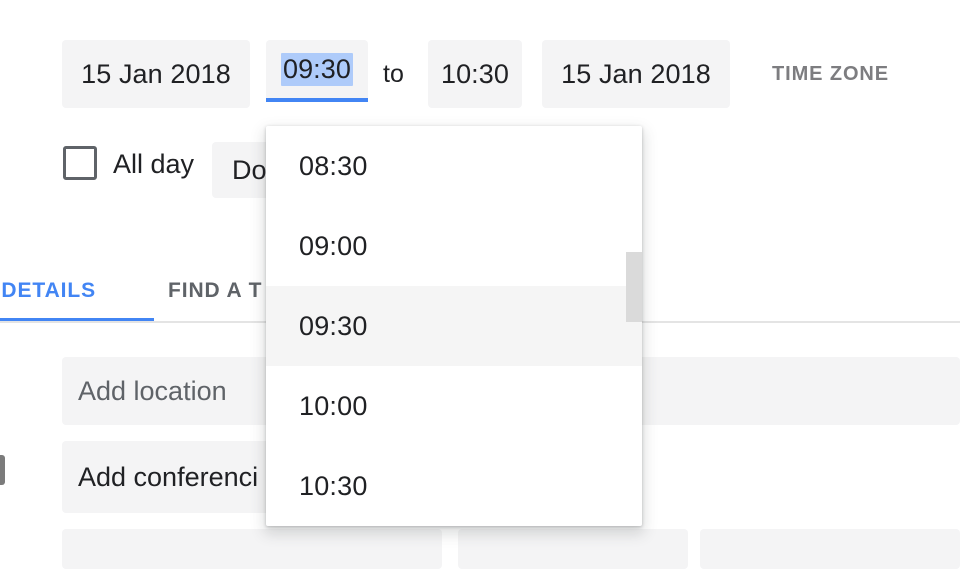  I want to click on end-date-field: 15 Jan 2018, so click(636, 74).